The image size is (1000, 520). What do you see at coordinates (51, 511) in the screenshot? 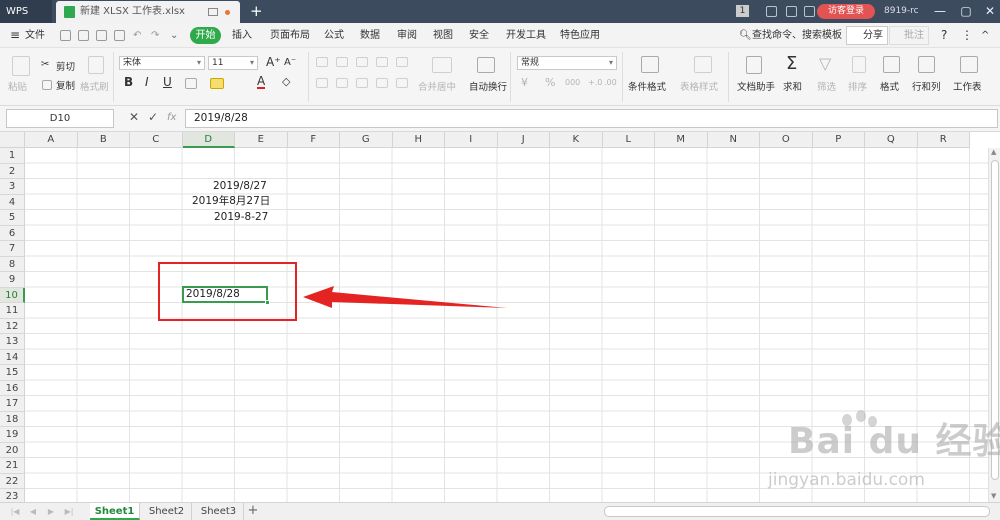
I see `next-sheet-icon: ▶` at bounding box center [51, 511].